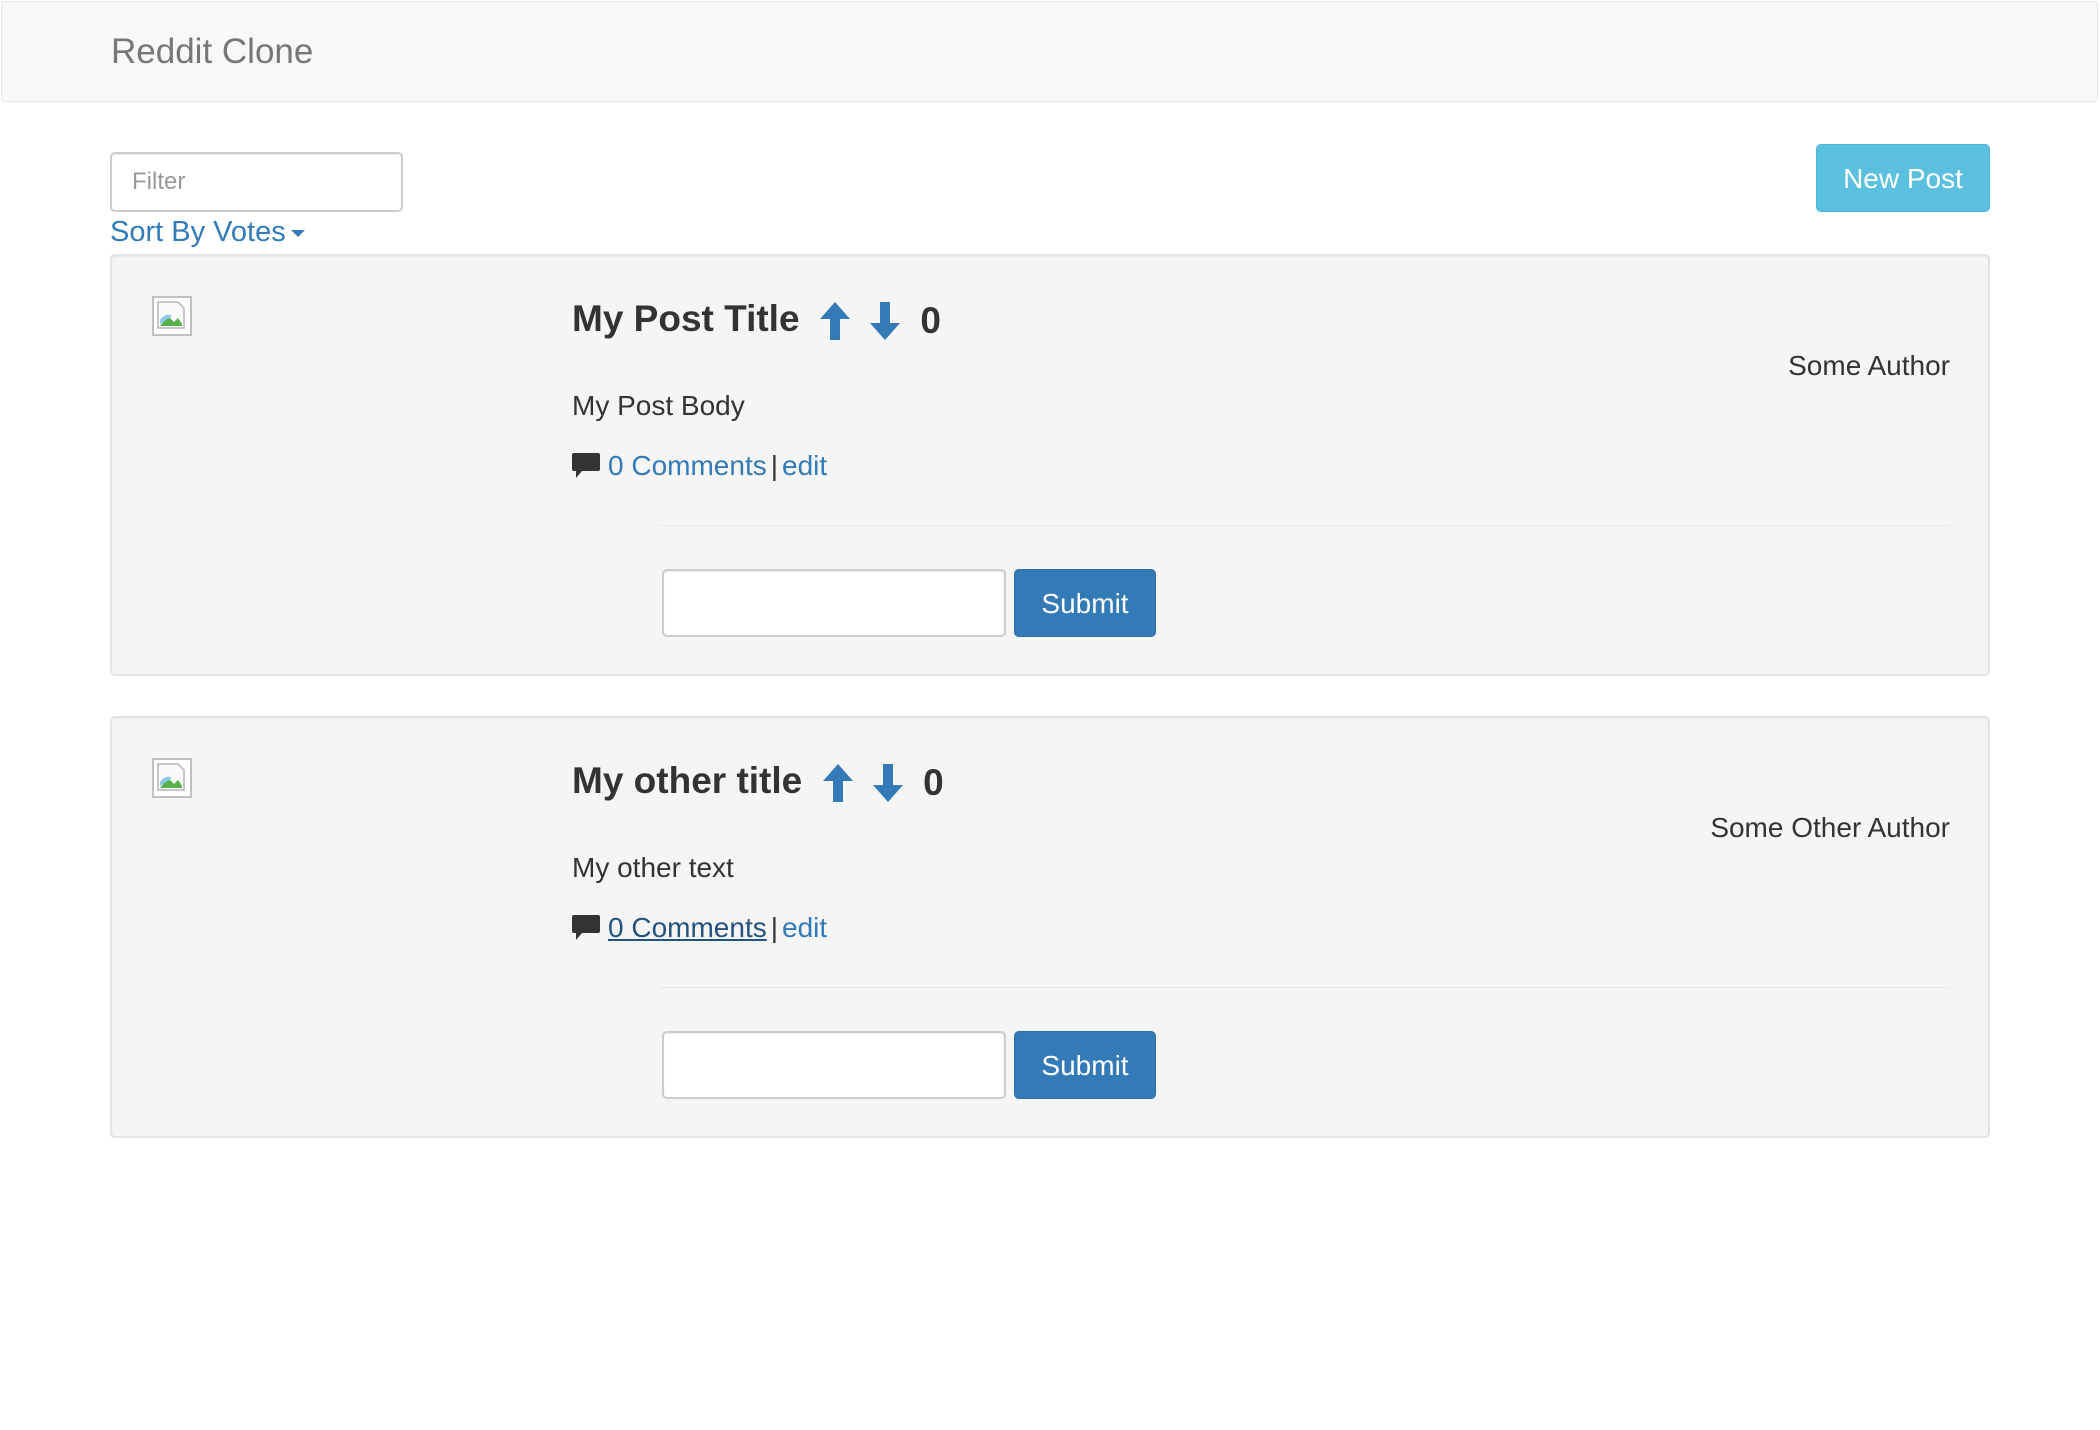 The width and height of the screenshot is (2100, 1430). What do you see at coordinates (212, 52) in the screenshot?
I see `brand-link: Reddit Clone` at bounding box center [212, 52].